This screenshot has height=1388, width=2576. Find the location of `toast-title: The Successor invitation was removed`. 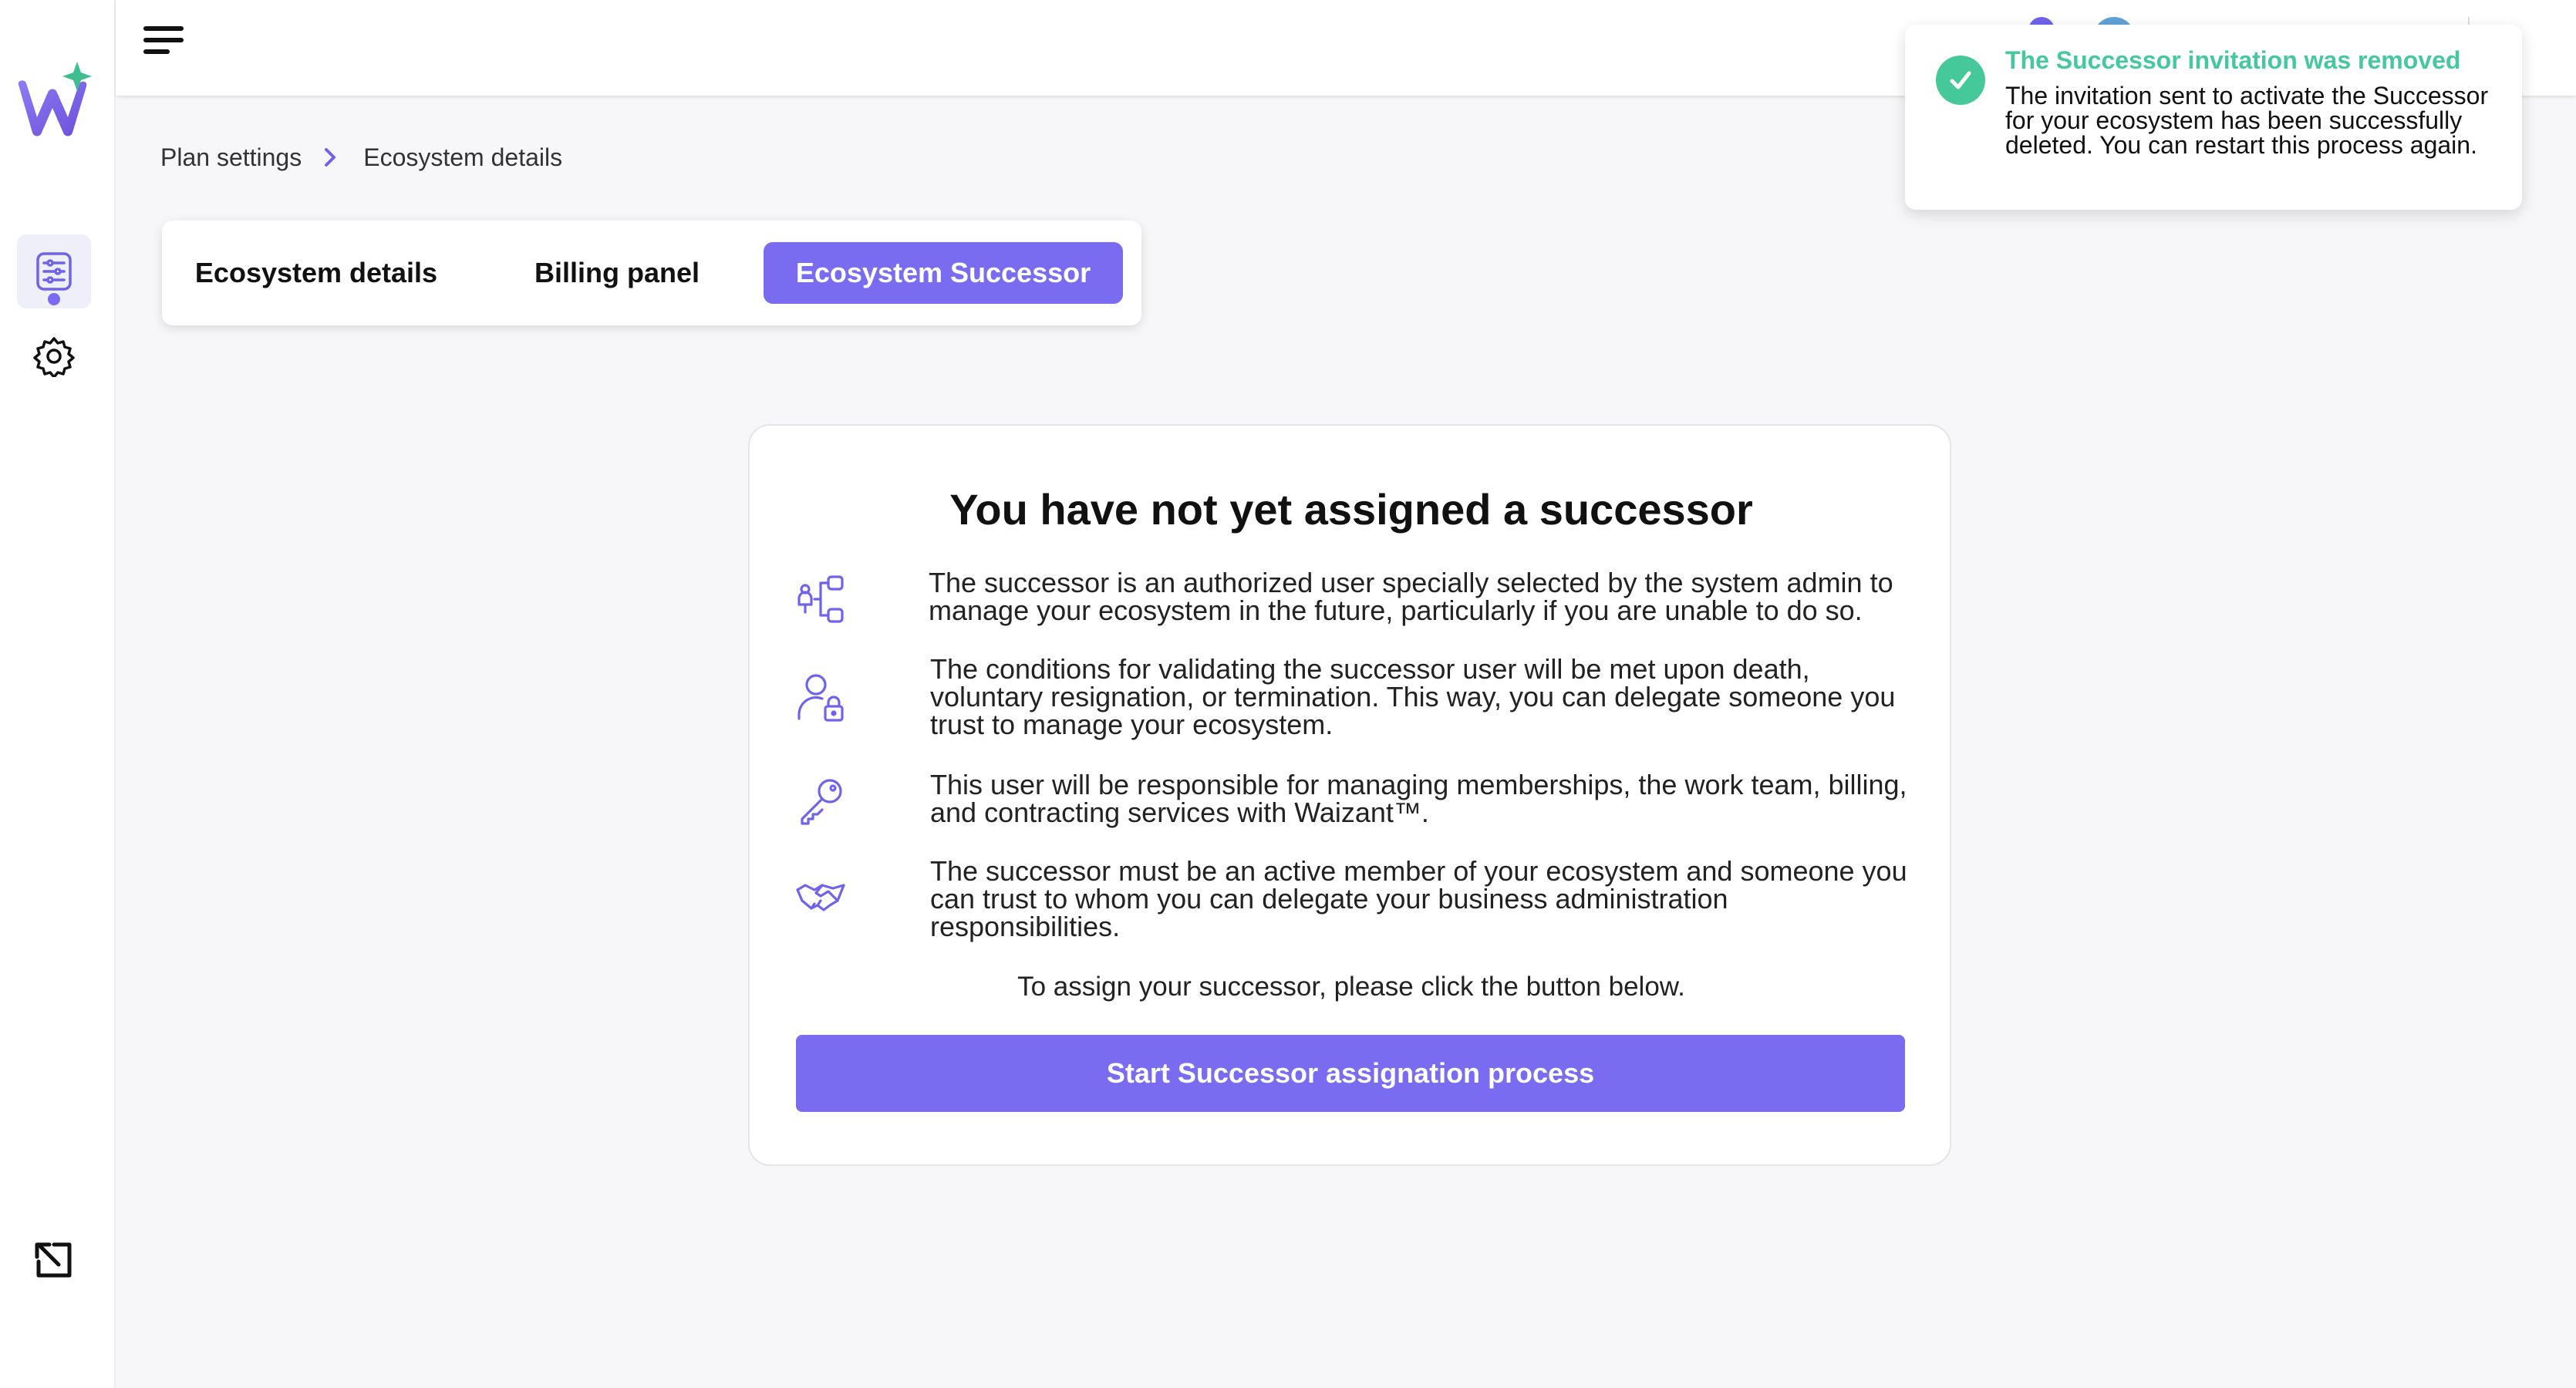

toast-title: The Successor invitation was removed is located at coordinates (2233, 60).